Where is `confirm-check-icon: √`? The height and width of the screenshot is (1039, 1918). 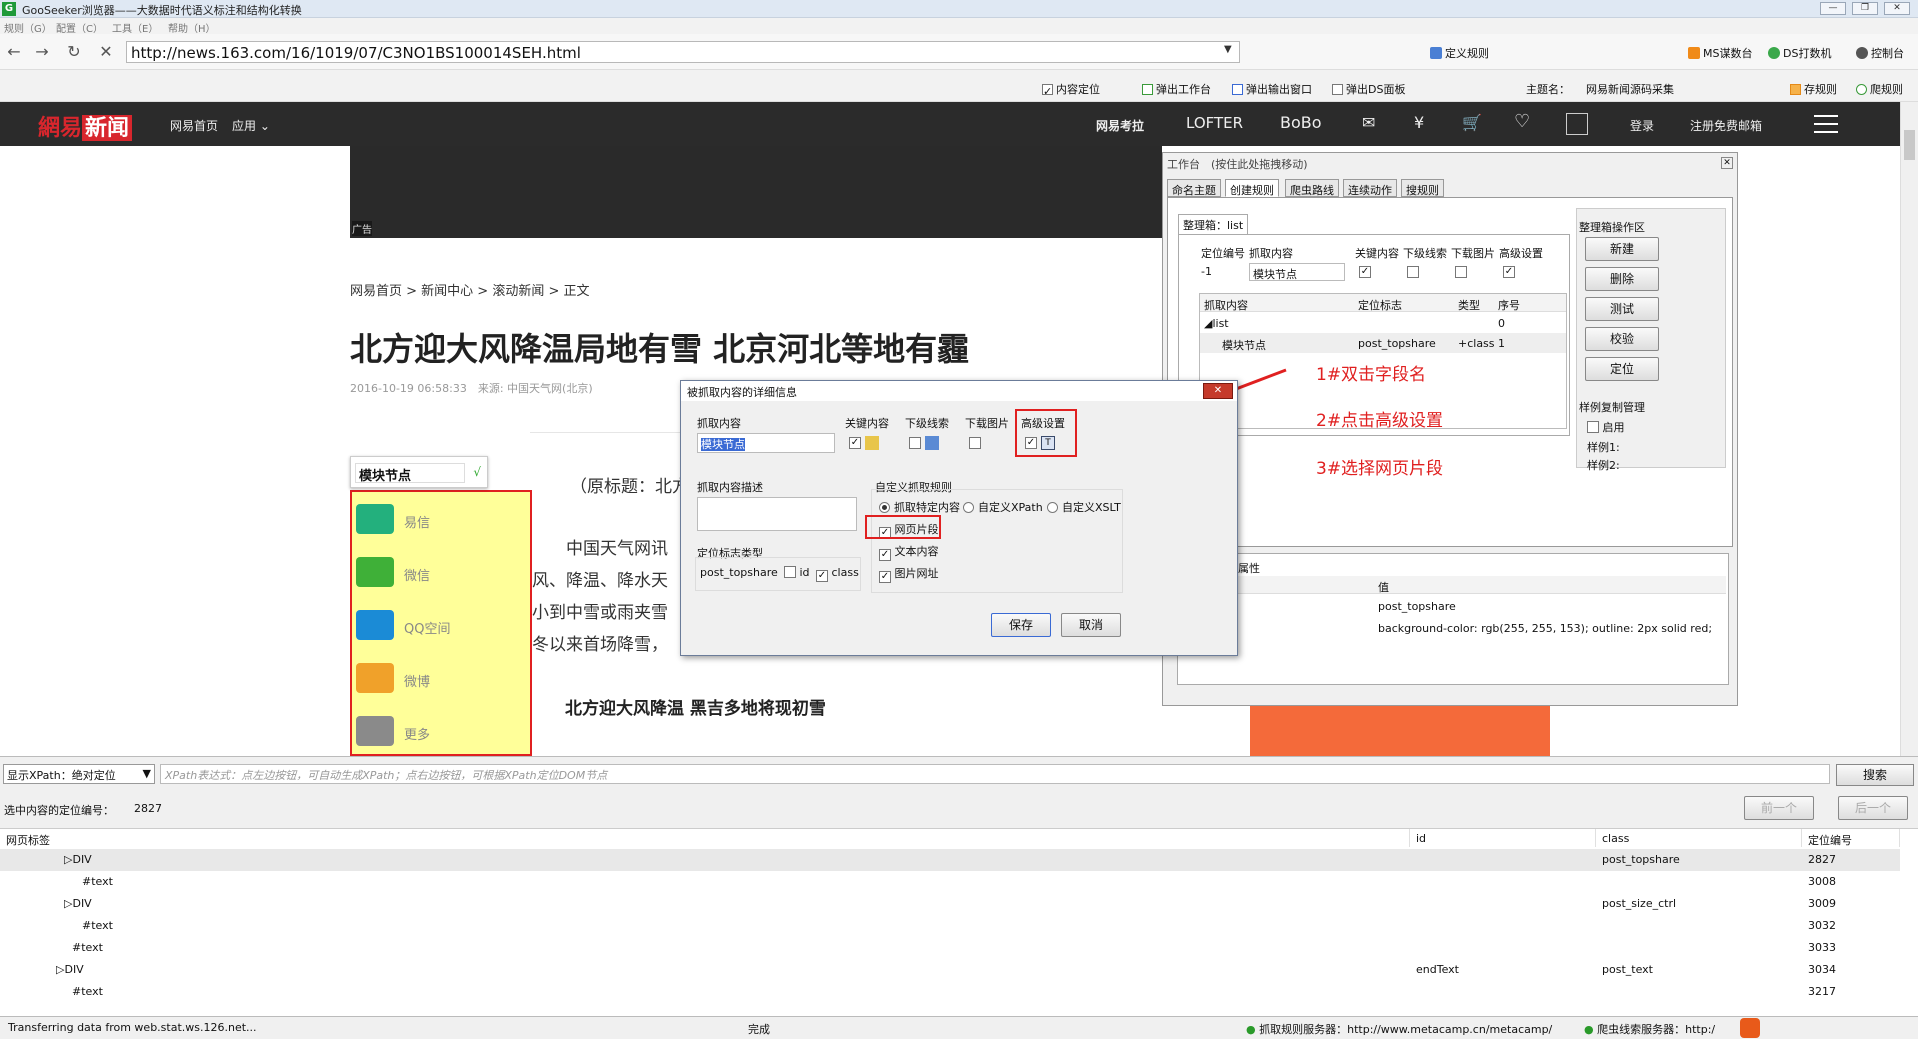 confirm-check-icon: √ is located at coordinates (477, 472).